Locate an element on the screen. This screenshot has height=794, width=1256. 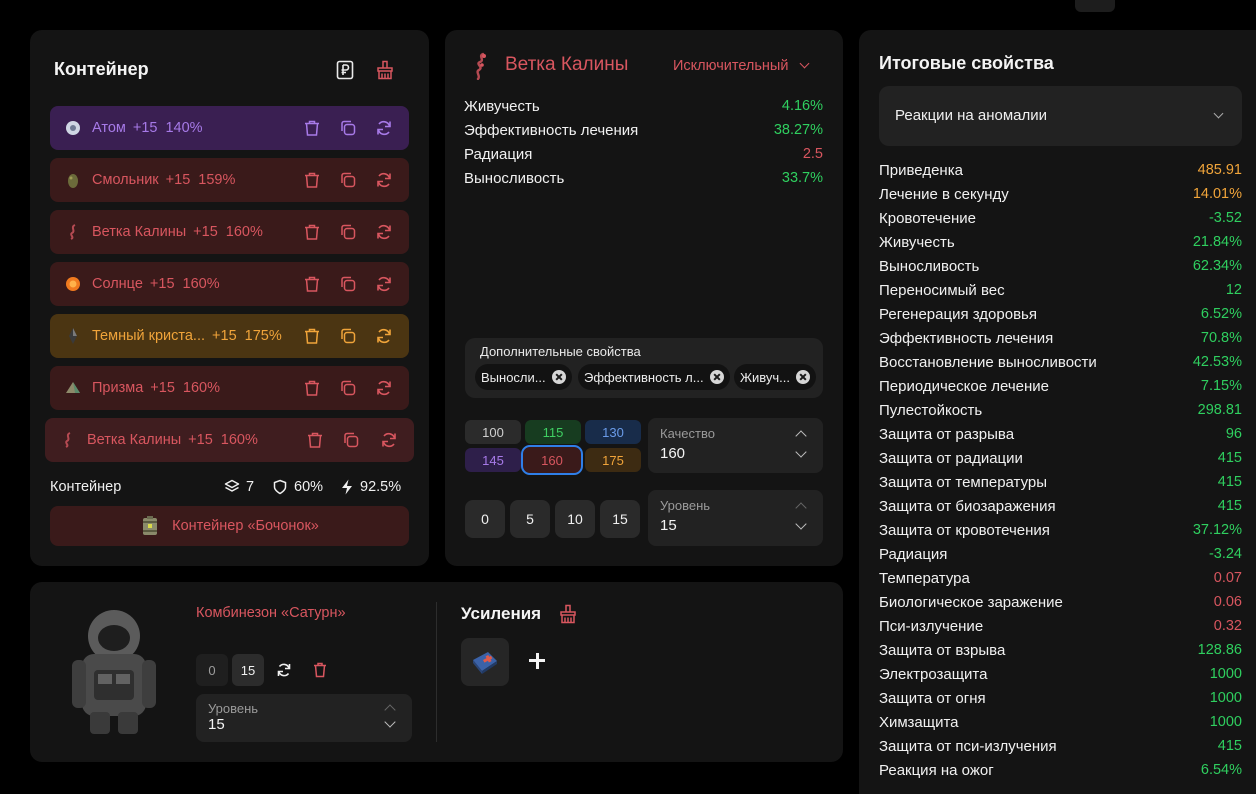
rarity-select: Исключительный is located at coordinates (741, 66).